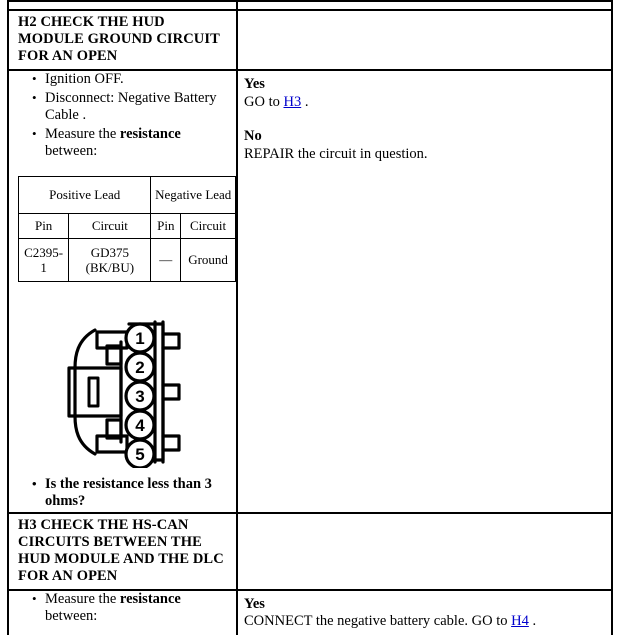 The height and width of the screenshot is (635, 631). I want to click on negative-pin-header: Pin, so click(166, 225).